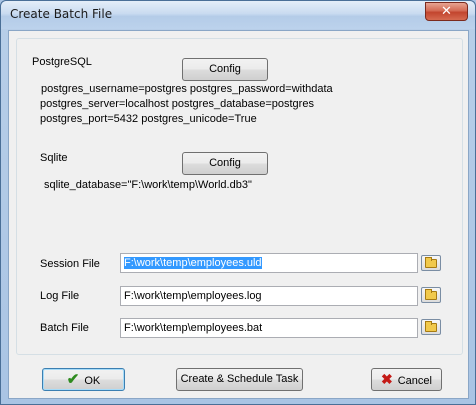 This screenshot has height=405, width=476. I want to click on postgres-settings-line: postgres_port=5432 postgres_unicode=True, so click(148, 119).